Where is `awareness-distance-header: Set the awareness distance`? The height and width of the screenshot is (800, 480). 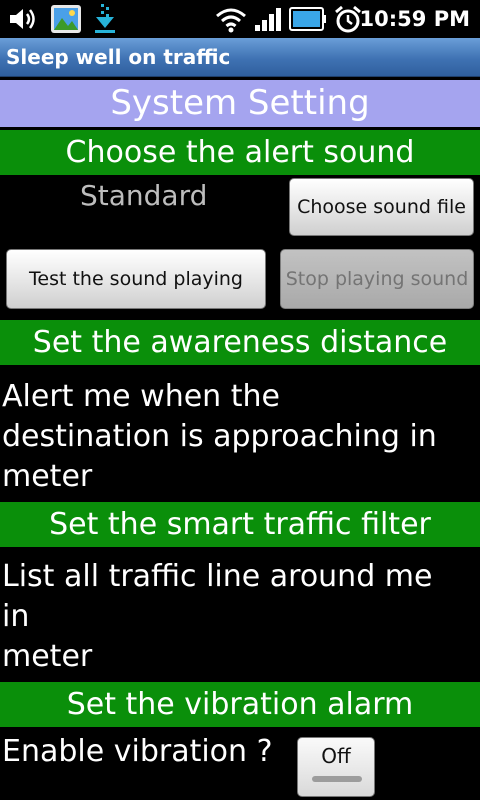 awareness-distance-header: Set the awareness distance is located at coordinates (240, 342).